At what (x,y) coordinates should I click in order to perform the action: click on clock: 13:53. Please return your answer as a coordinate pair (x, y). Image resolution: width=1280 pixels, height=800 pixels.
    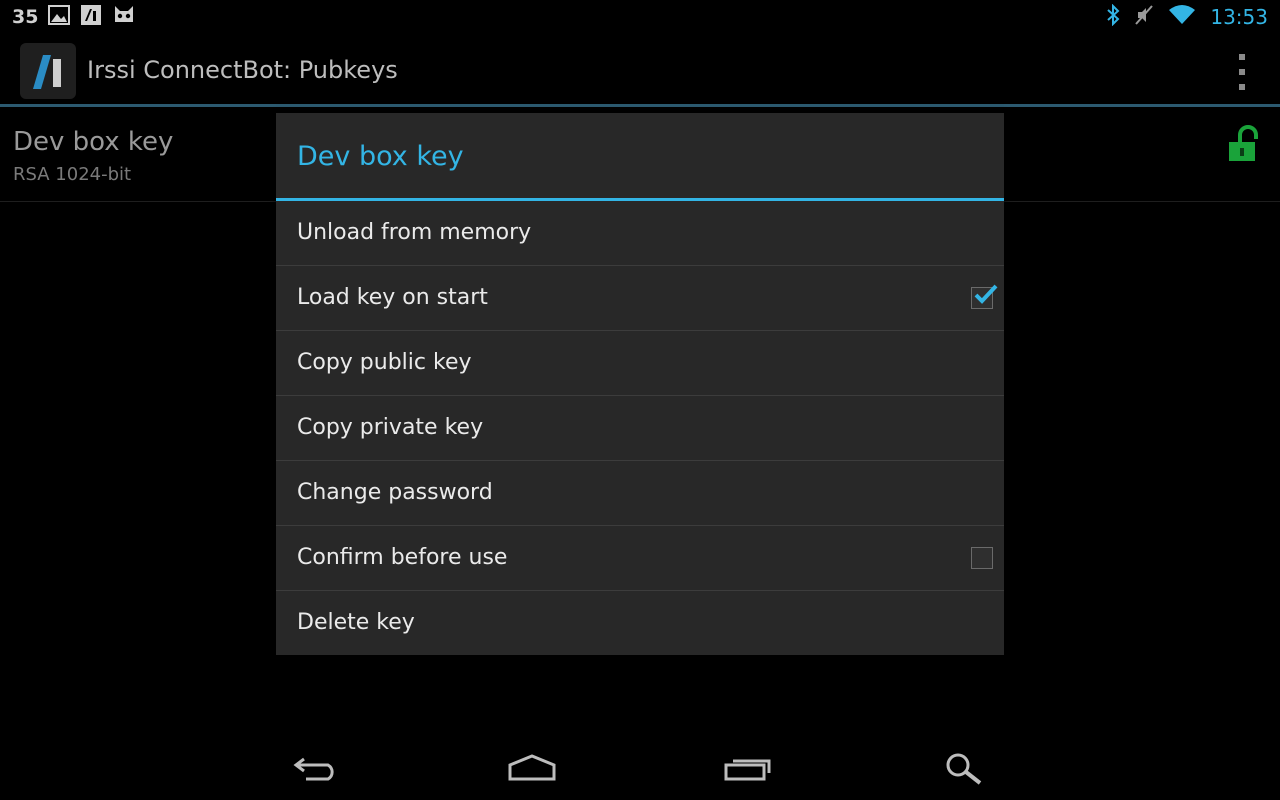
    Looking at the image, I should click on (1239, 17).